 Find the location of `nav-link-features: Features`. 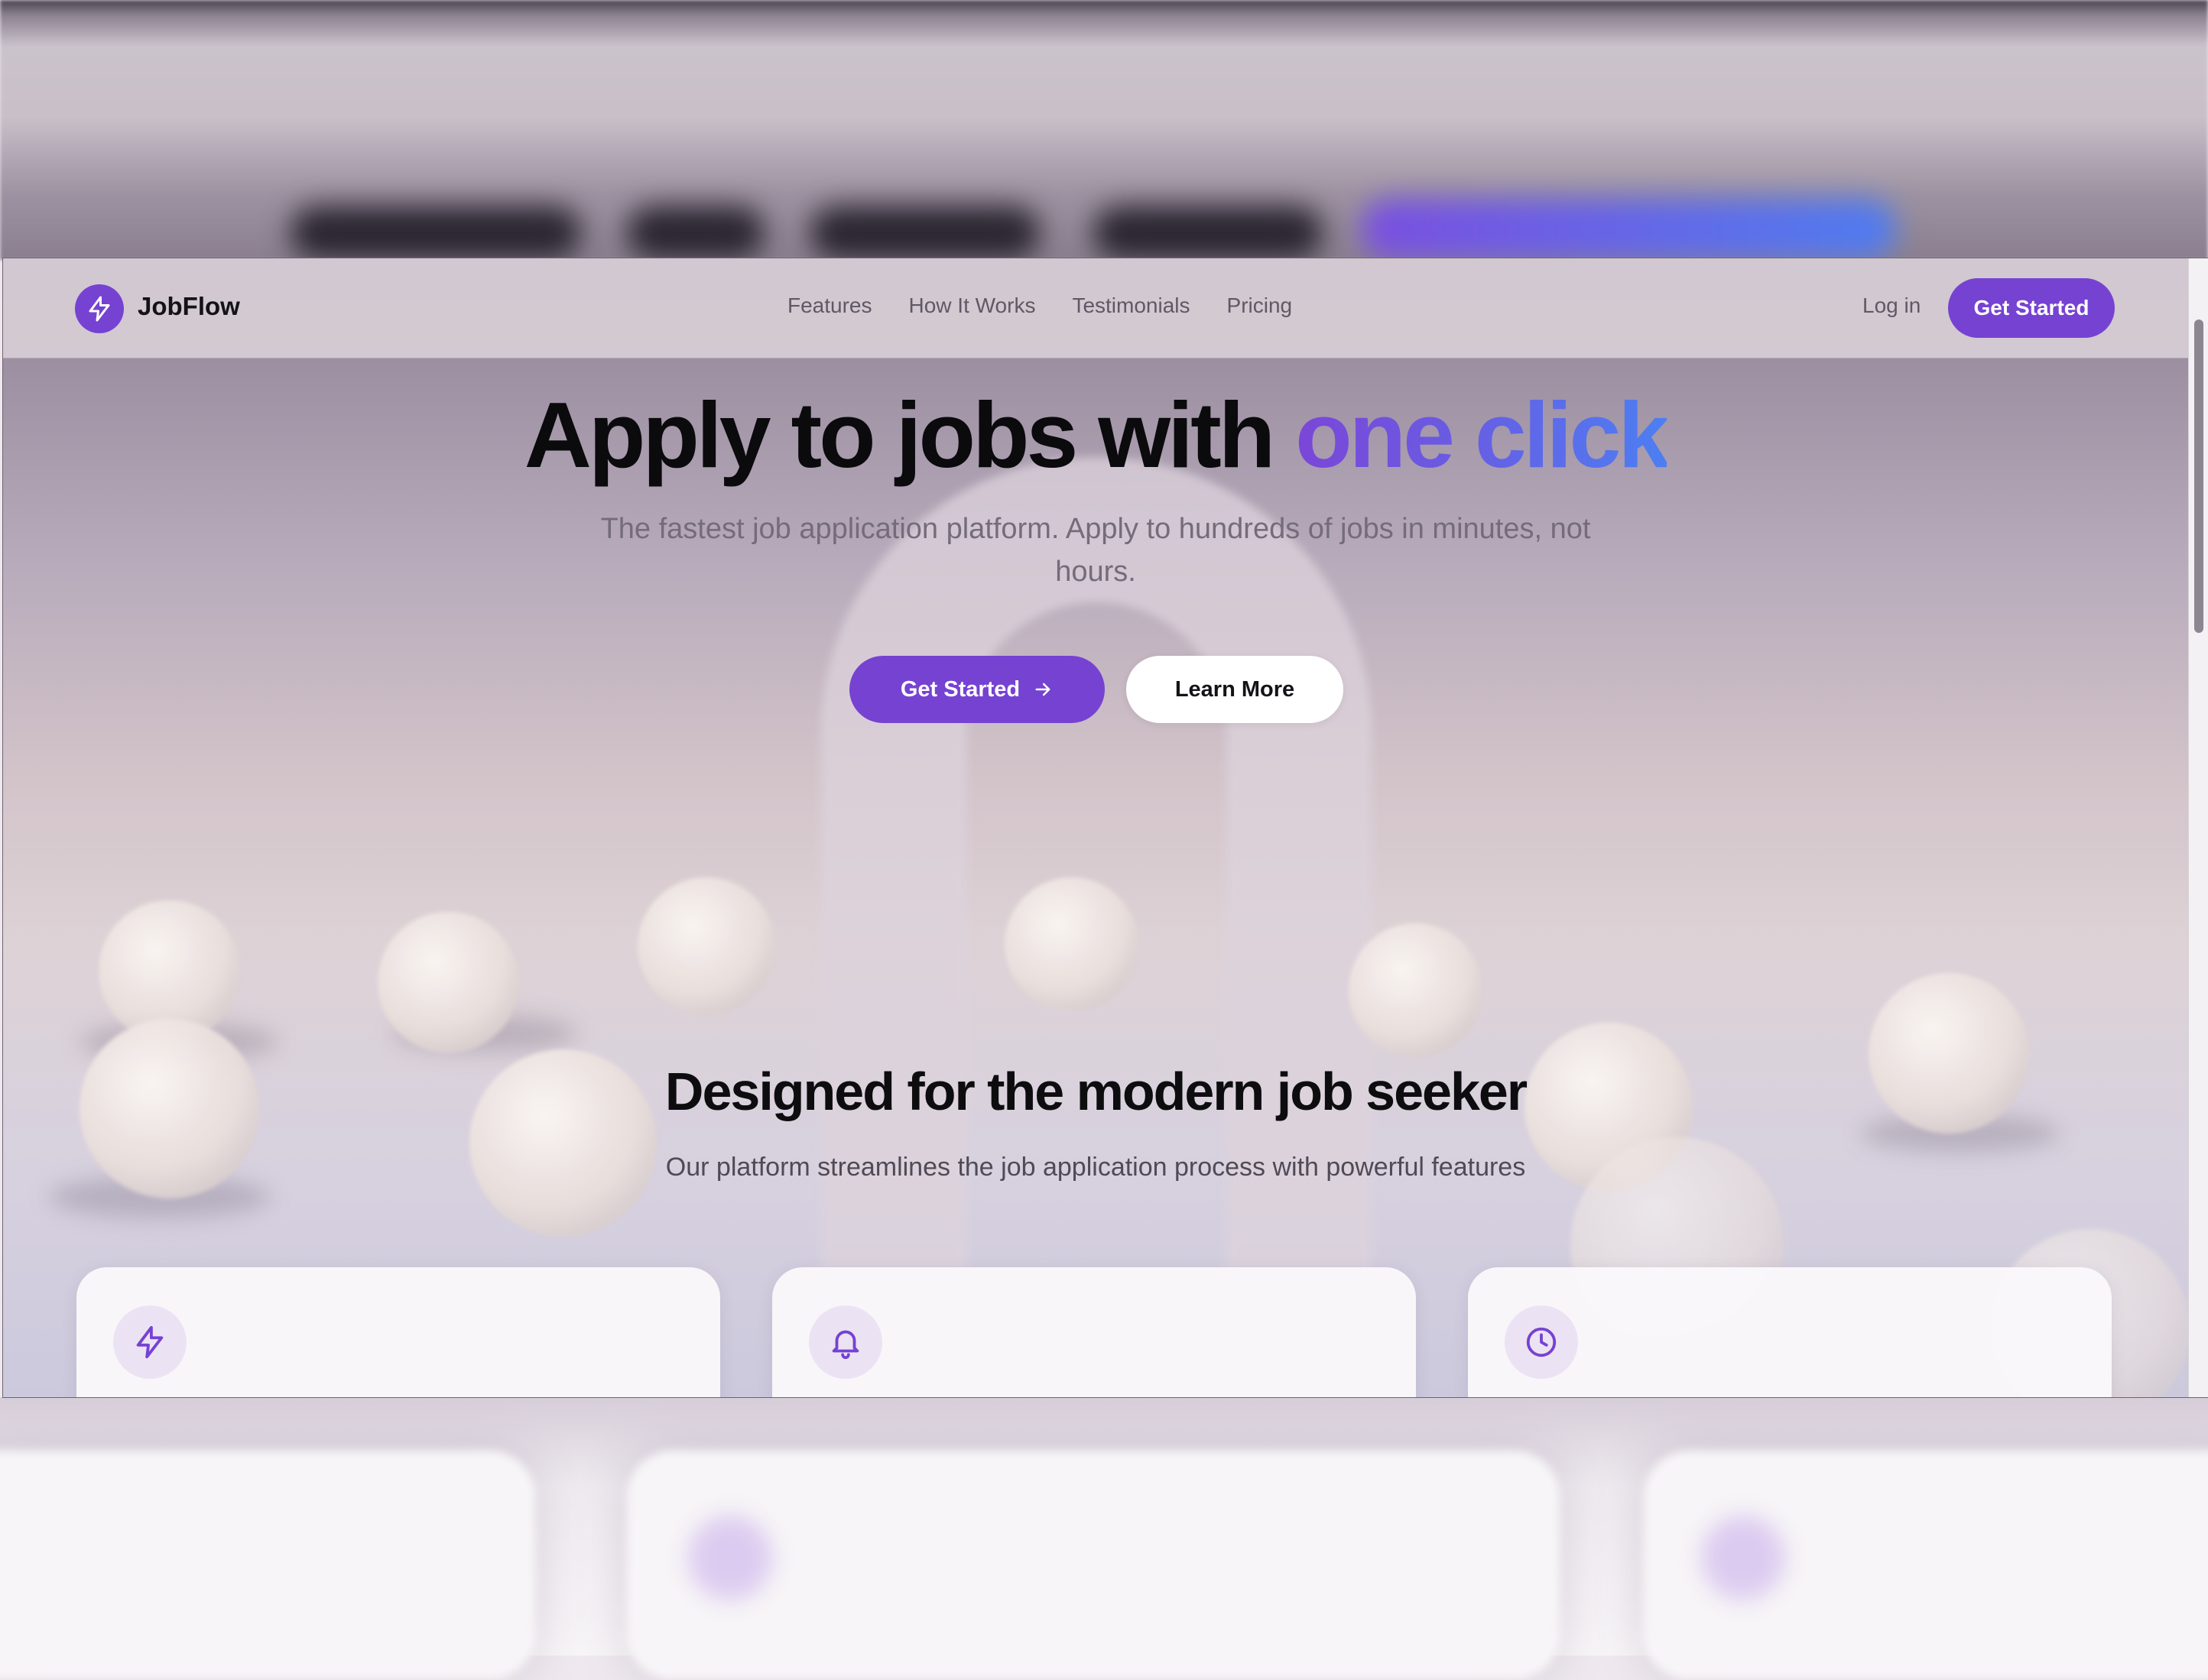

nav-link-features: Features is located at coordinates (830, 306).